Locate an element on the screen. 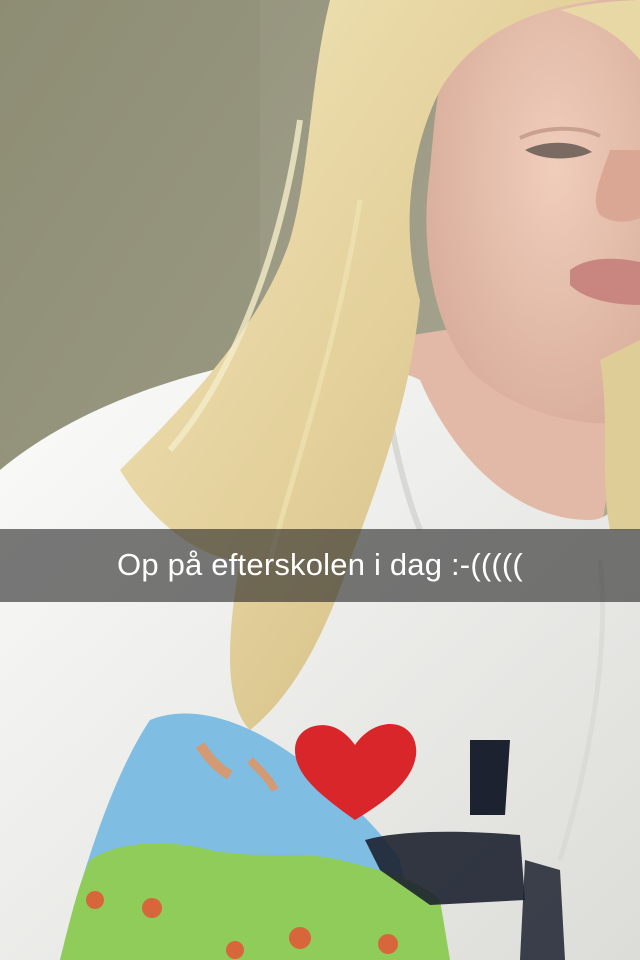 The height and width of the screenshot is (960, 640). caption-text: Op på efterskolen i dag :-((((( is located at coordinates (320, 564).